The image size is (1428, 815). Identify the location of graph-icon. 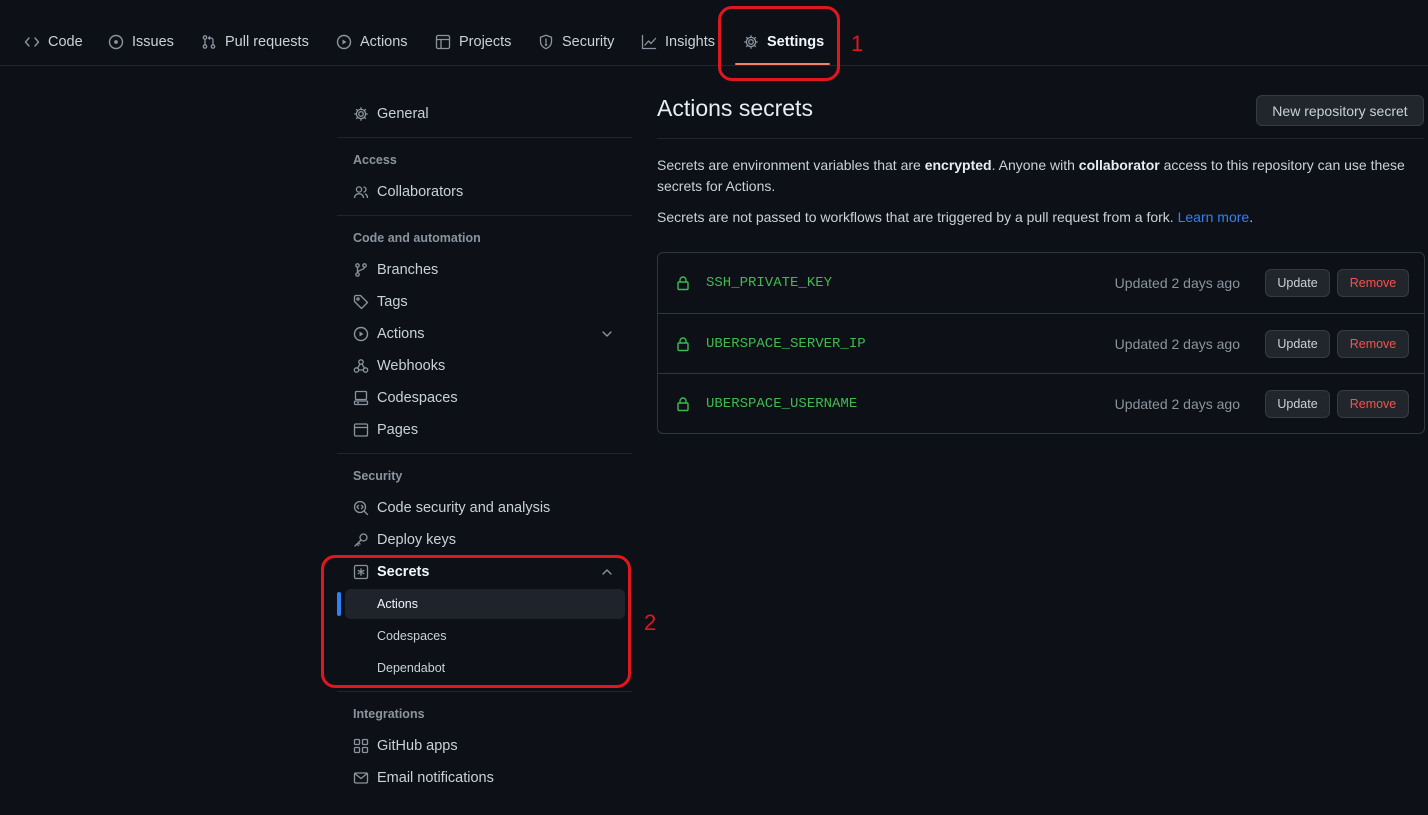
(649, 42).